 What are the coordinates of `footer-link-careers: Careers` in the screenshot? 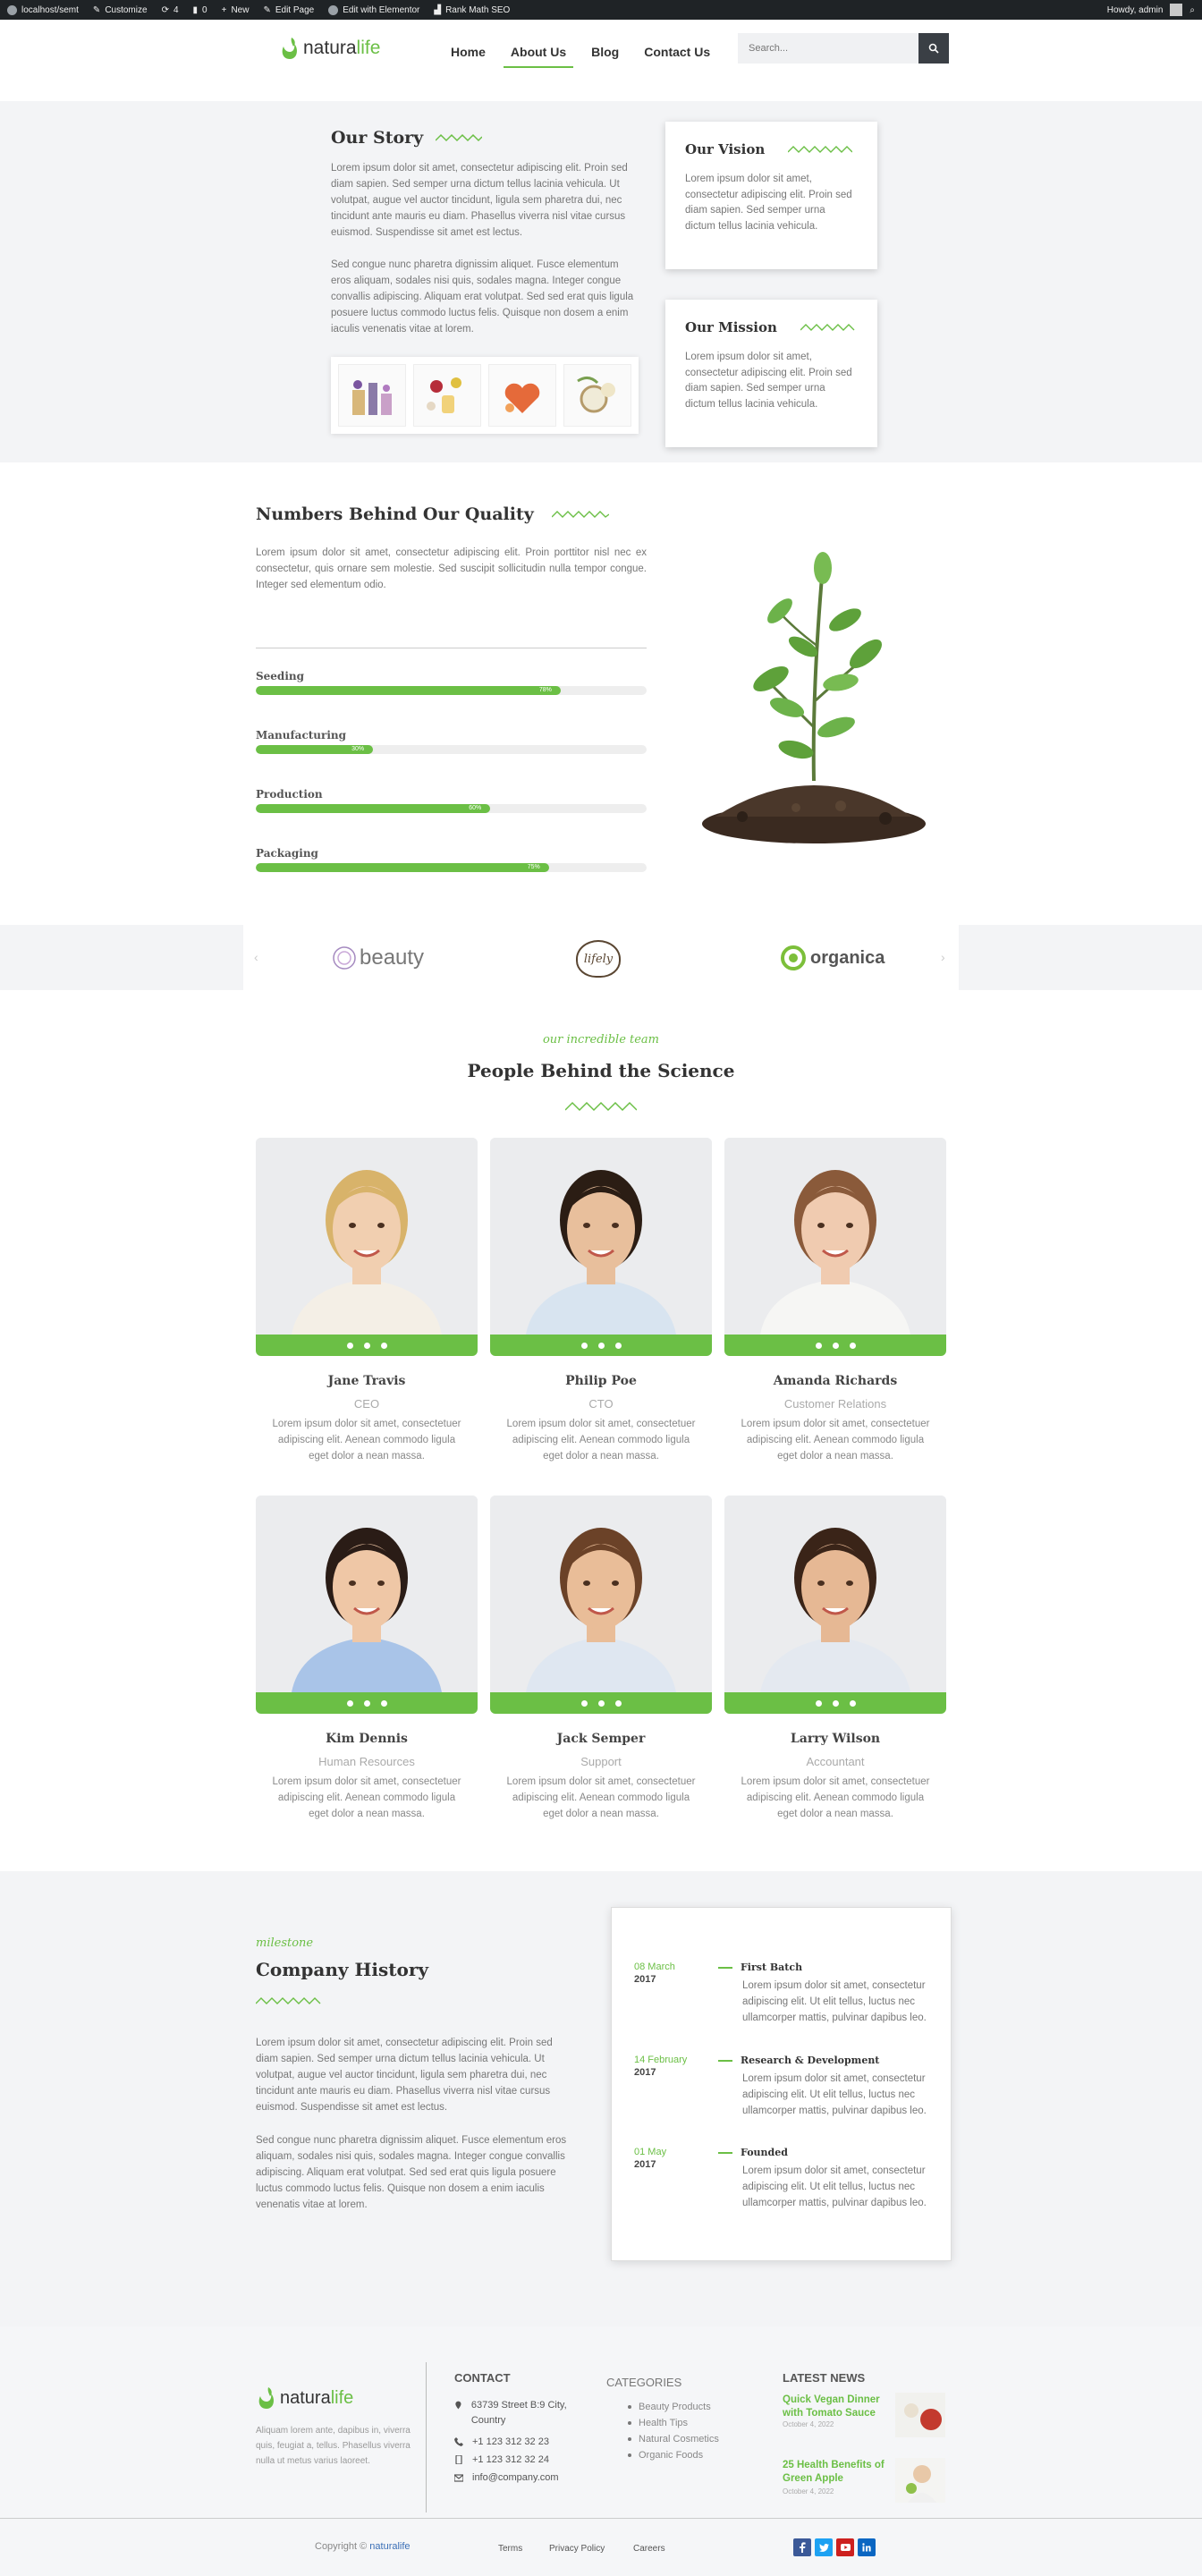 It's located at (649, 2549).